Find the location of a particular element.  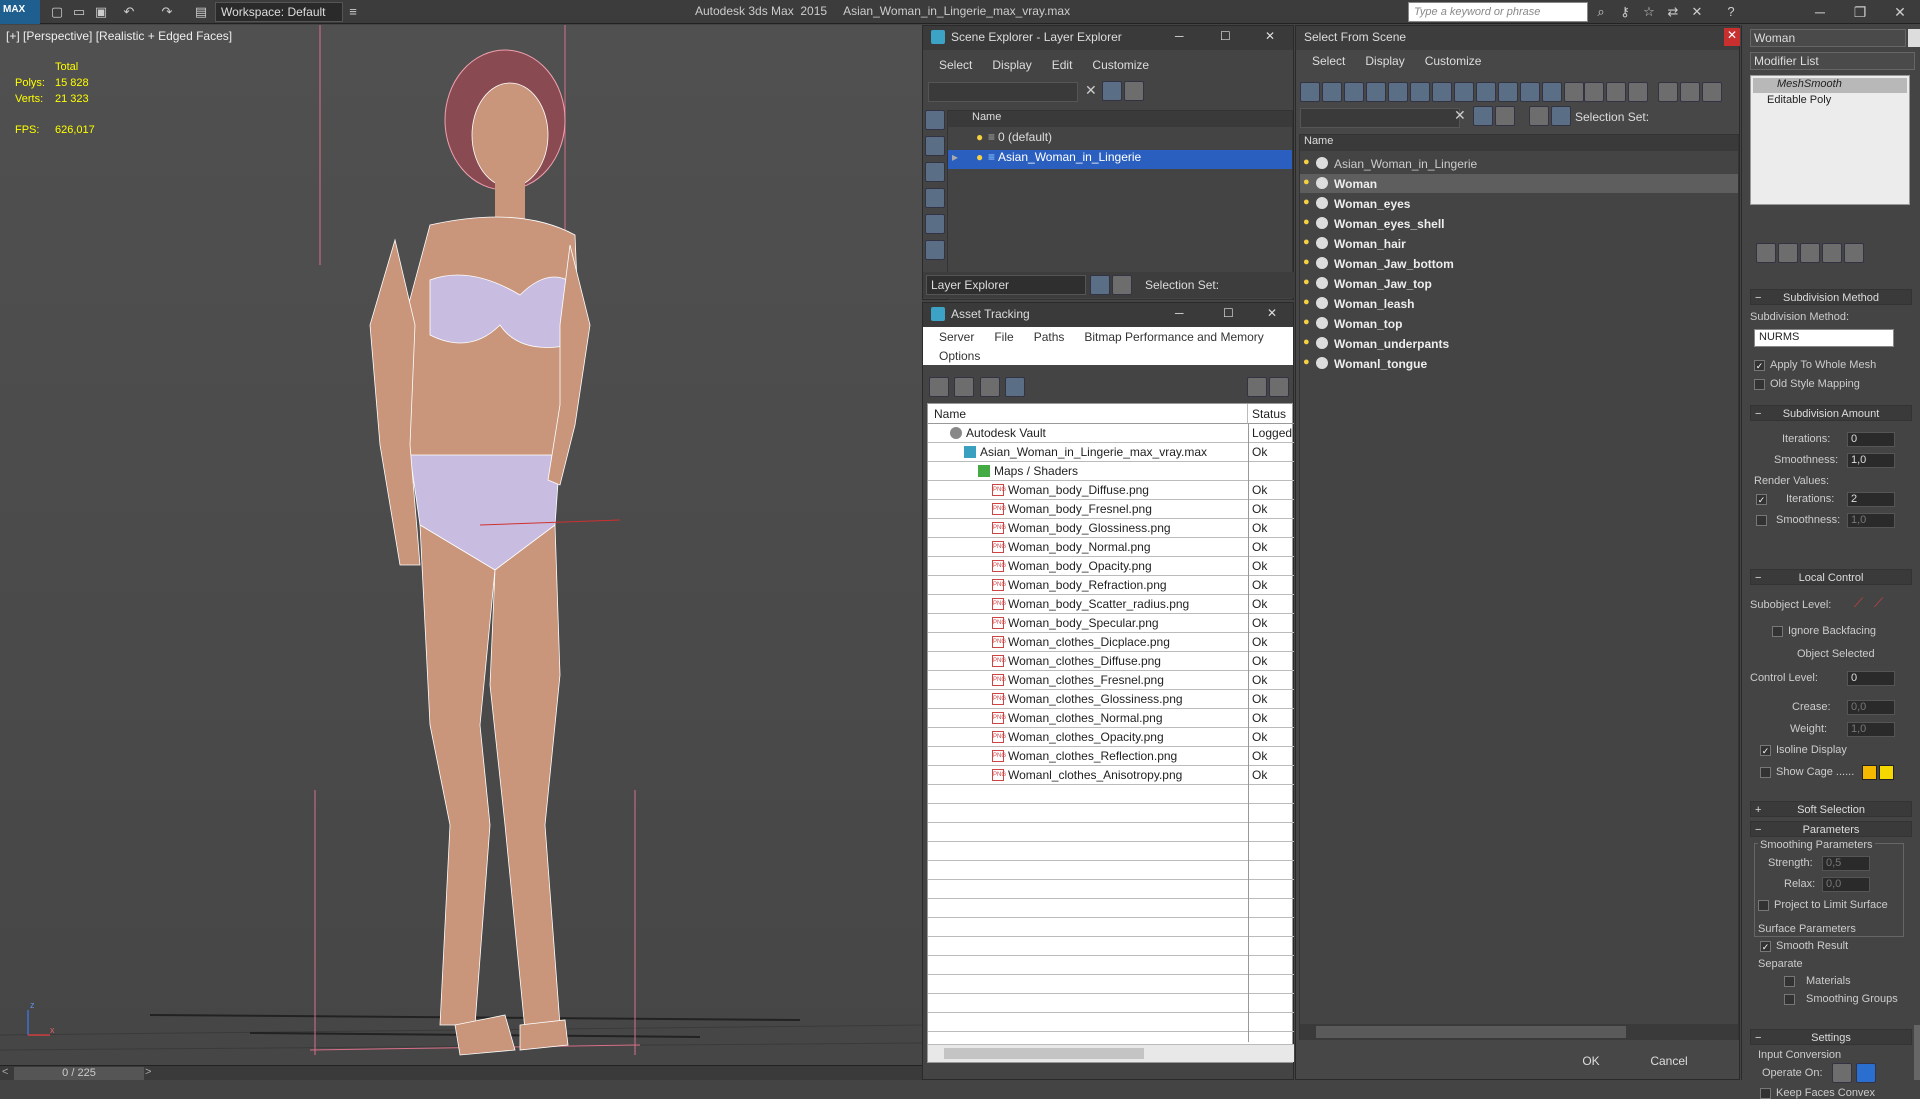

undo-icon: ↶ is located at coordinates (129, 12).